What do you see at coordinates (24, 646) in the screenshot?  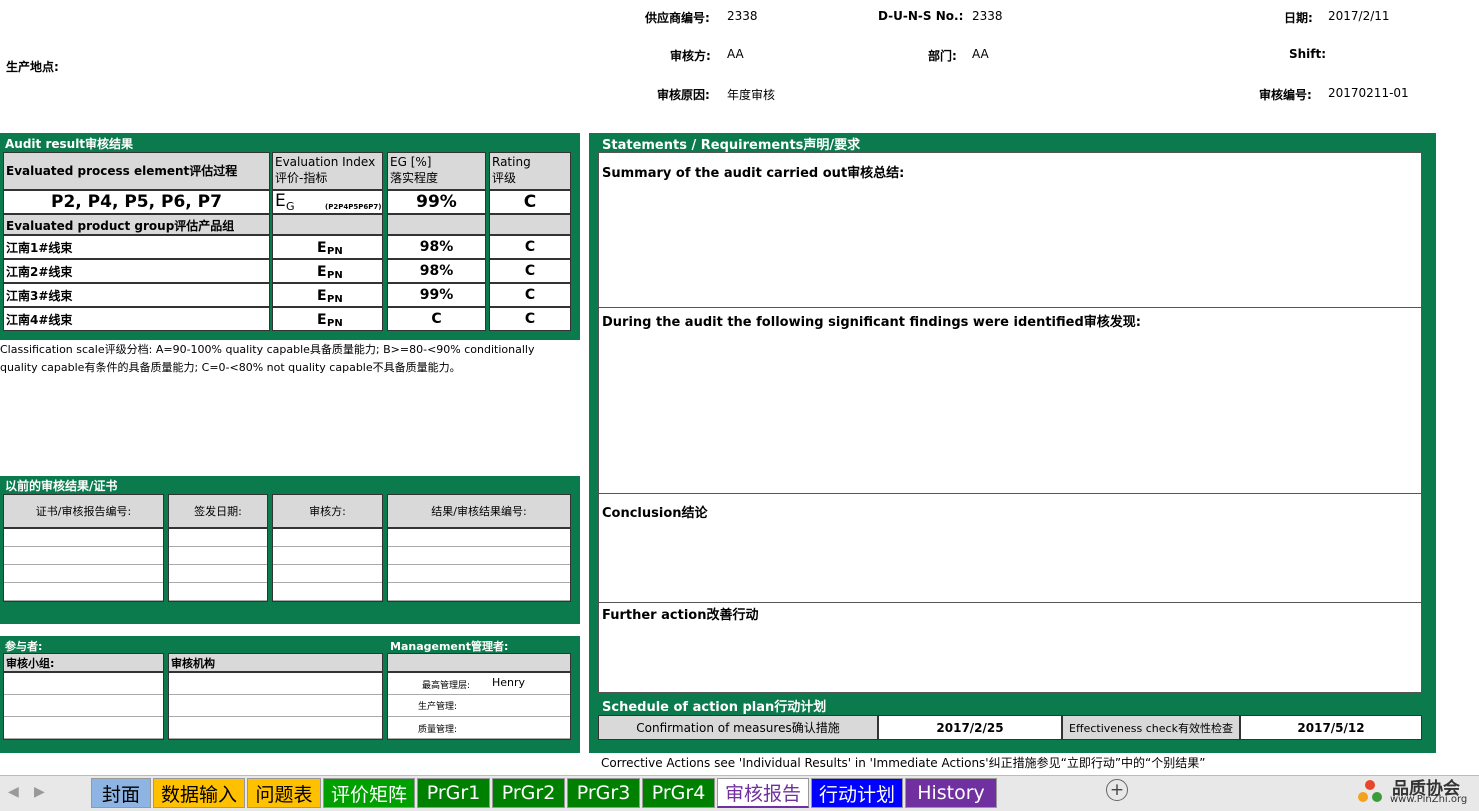 I see `participants-title: 参与者:` at bounding box center [24, 646].